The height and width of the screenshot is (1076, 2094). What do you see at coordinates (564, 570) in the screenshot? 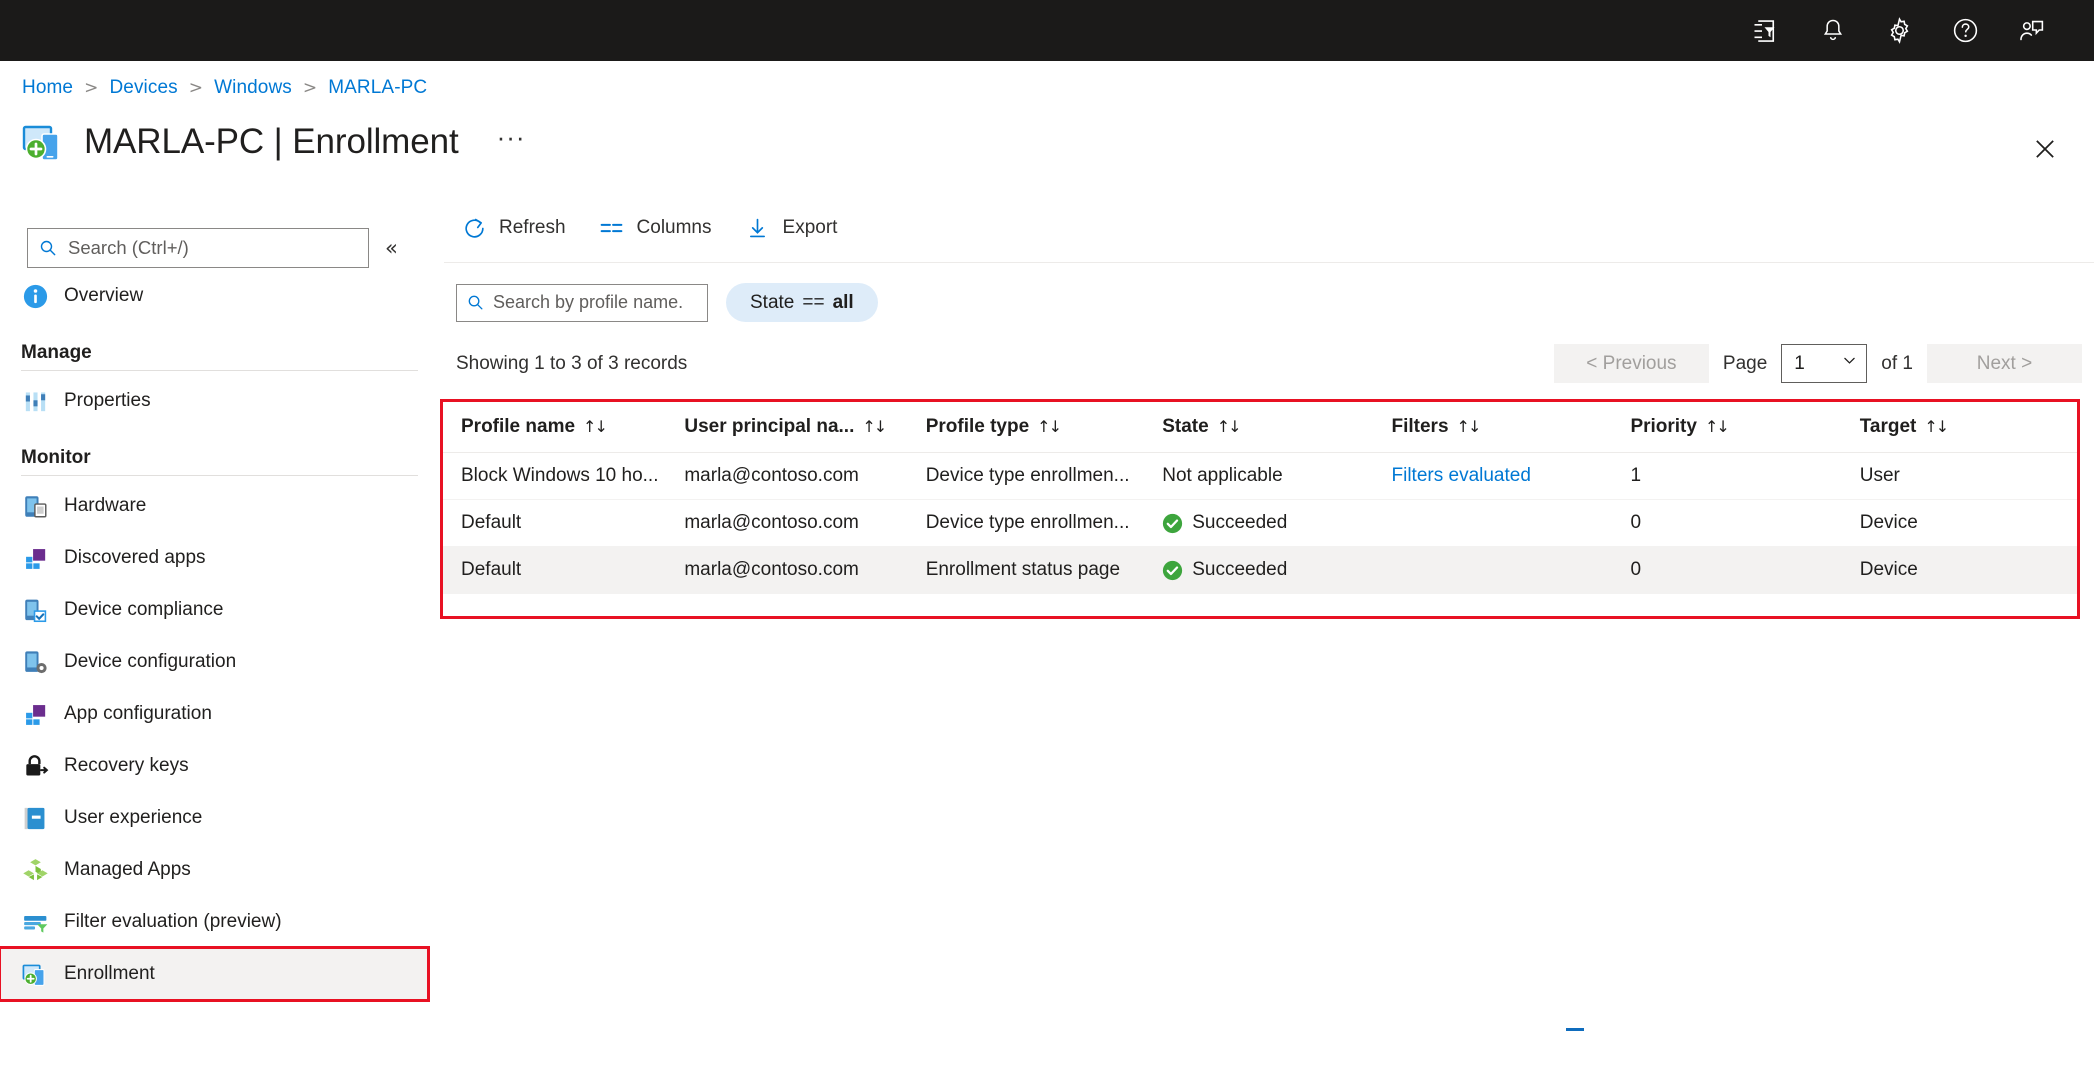
I see `cell-profile-name: Default` at bounding box center [564, 570].